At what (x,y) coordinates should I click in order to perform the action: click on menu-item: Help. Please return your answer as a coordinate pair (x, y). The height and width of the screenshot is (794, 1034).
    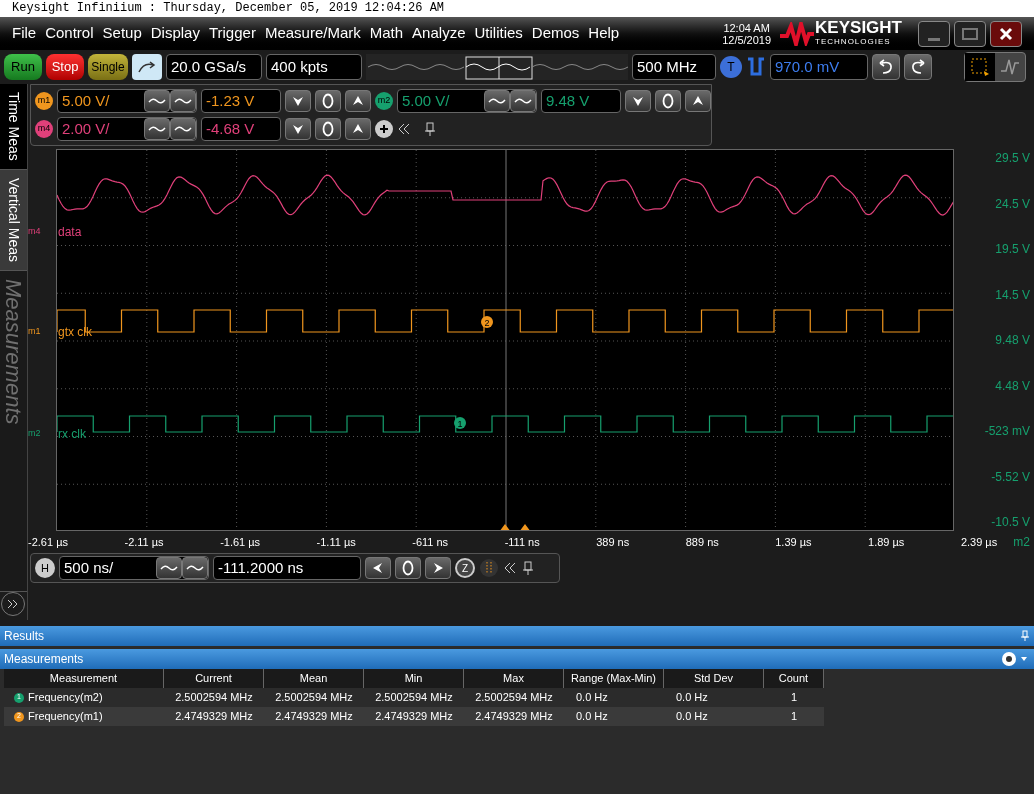
    Looking at the image, I should click on (604, 33).